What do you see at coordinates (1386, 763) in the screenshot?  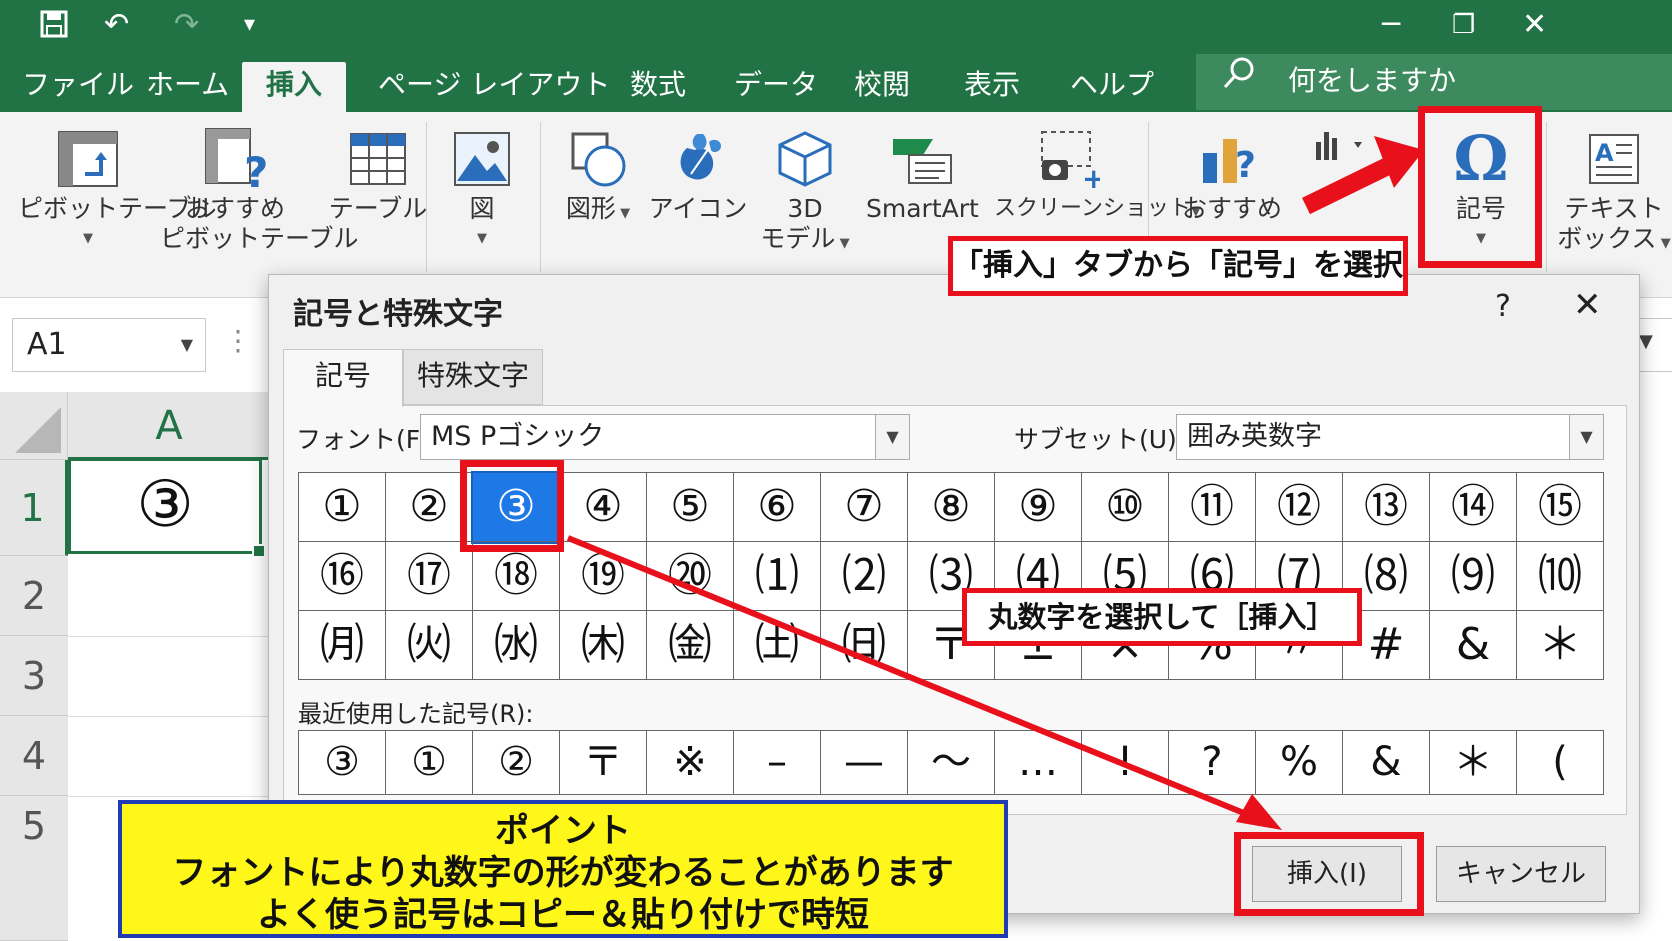 I see `recent-symbol-cell: &` at bounding box center [1386, 763].